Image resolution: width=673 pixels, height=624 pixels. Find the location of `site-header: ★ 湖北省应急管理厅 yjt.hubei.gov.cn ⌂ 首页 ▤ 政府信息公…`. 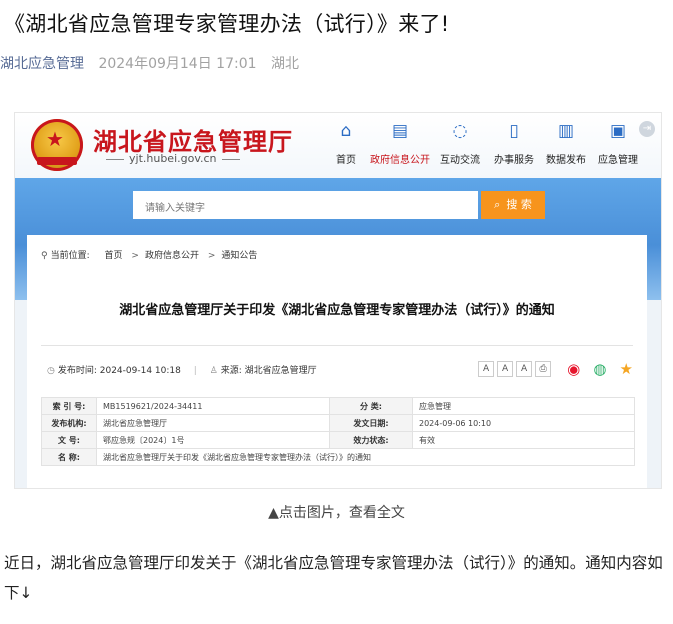

site-header: ★ 湖北省应急管理厅 yjt.hubei.gov.cn ⌂ 首页 ▤ 政府信息公… is located at coordinates (338, 145).